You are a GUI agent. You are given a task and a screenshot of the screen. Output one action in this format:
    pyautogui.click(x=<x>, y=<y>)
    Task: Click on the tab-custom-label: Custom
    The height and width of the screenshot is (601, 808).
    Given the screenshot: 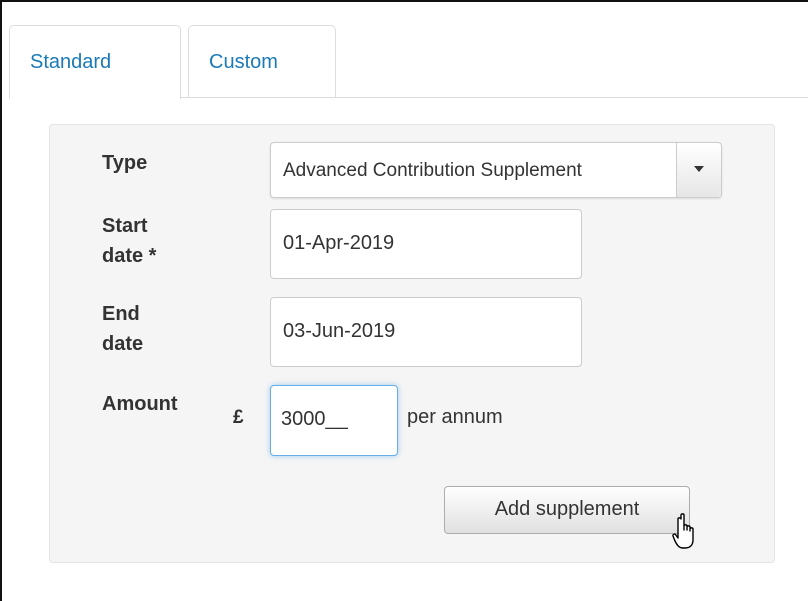 What is the action you would take?
    pyautogui.click(x=243, y=62)
    